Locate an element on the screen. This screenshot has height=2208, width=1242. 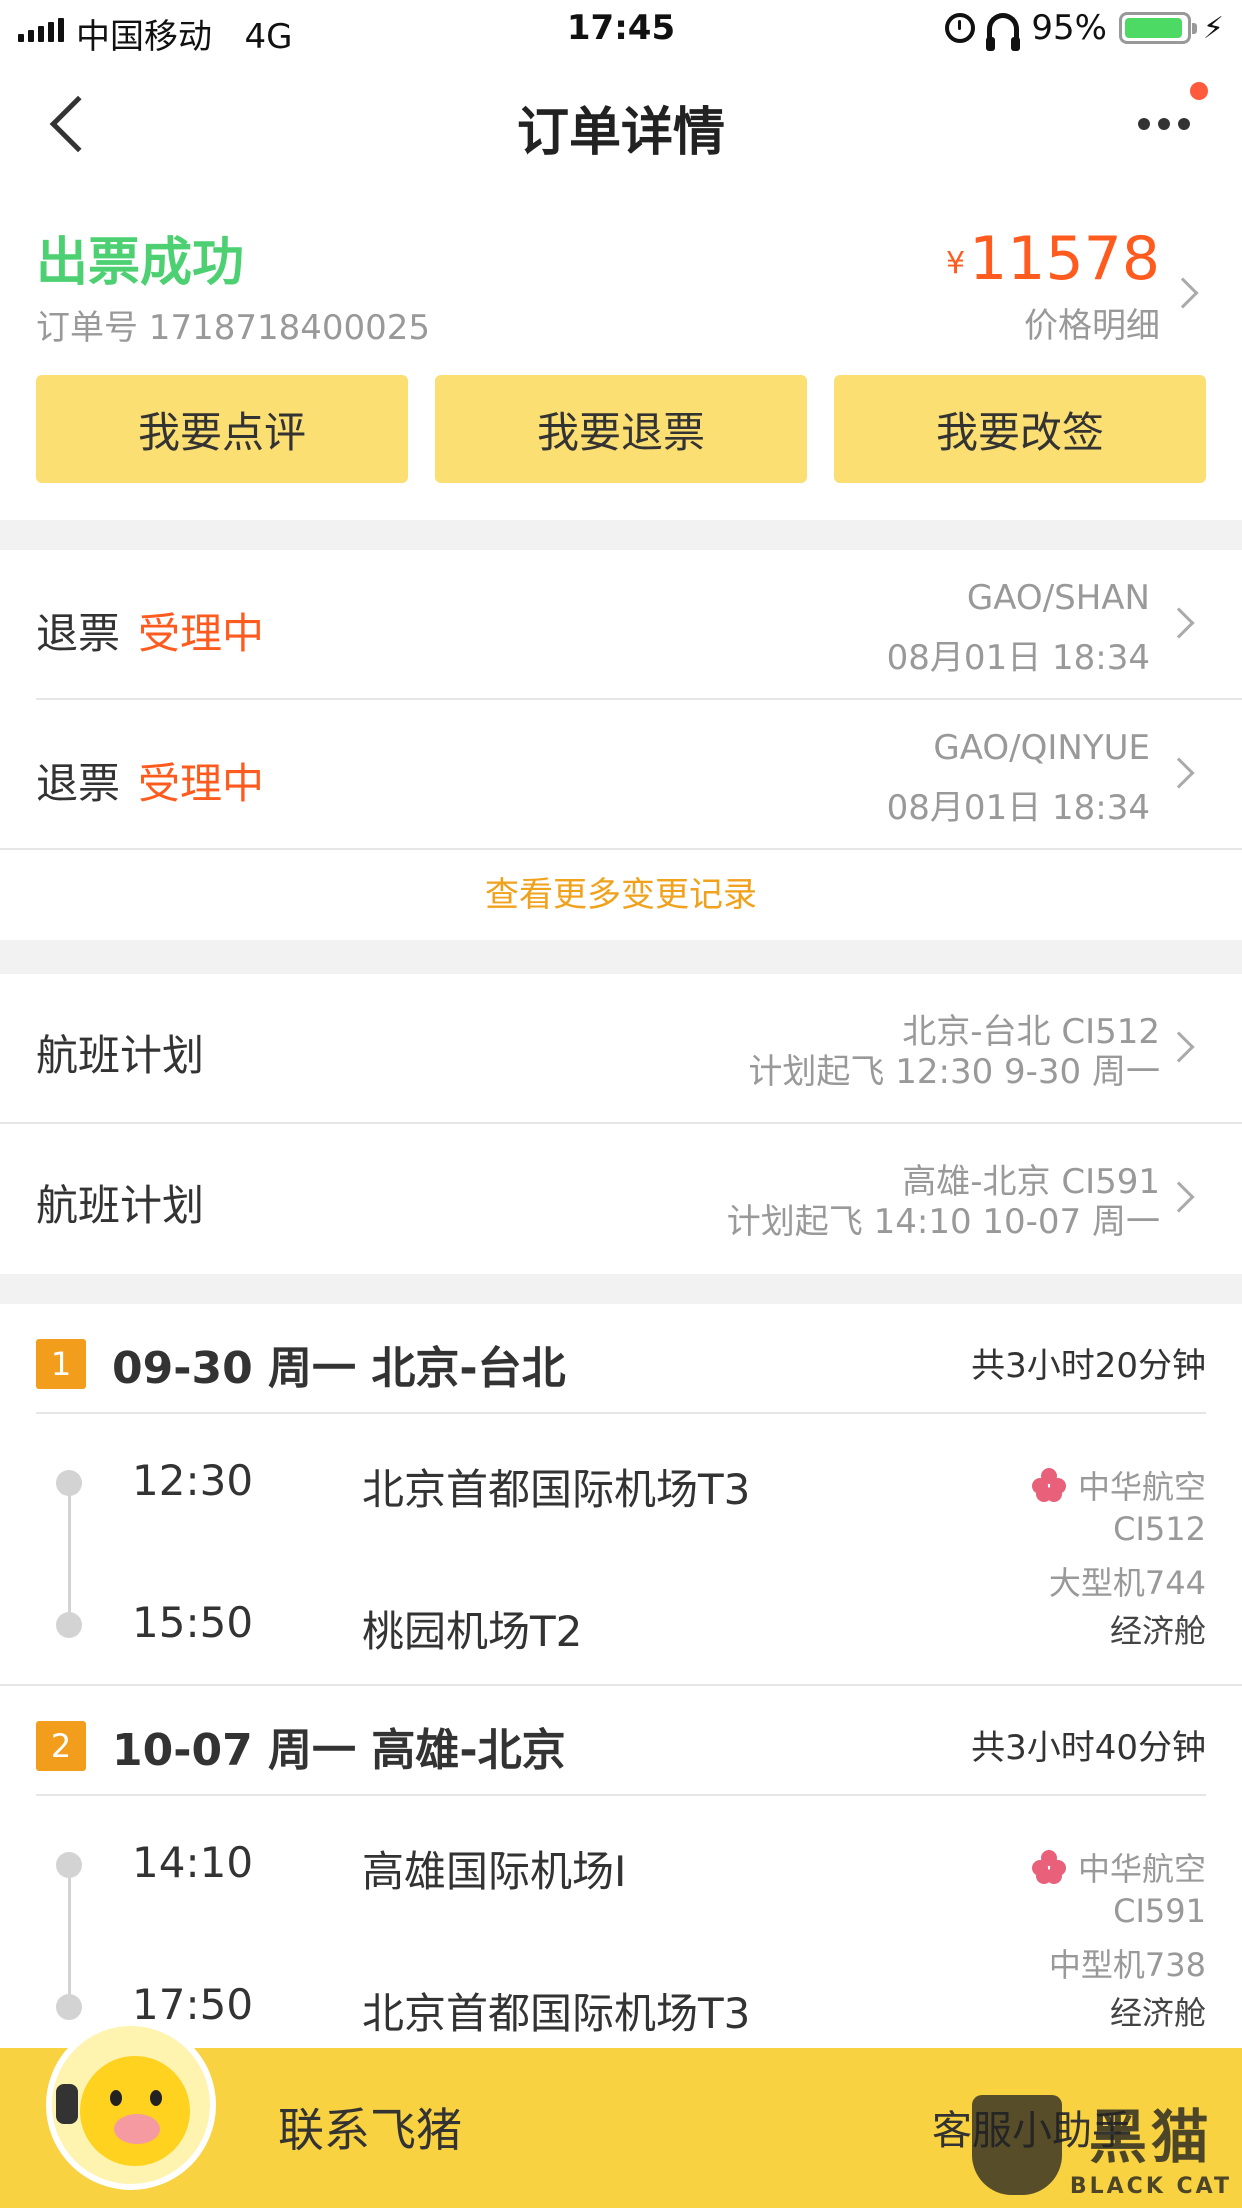
flight-number: CI591 is located at coordinates (1159, 1911).